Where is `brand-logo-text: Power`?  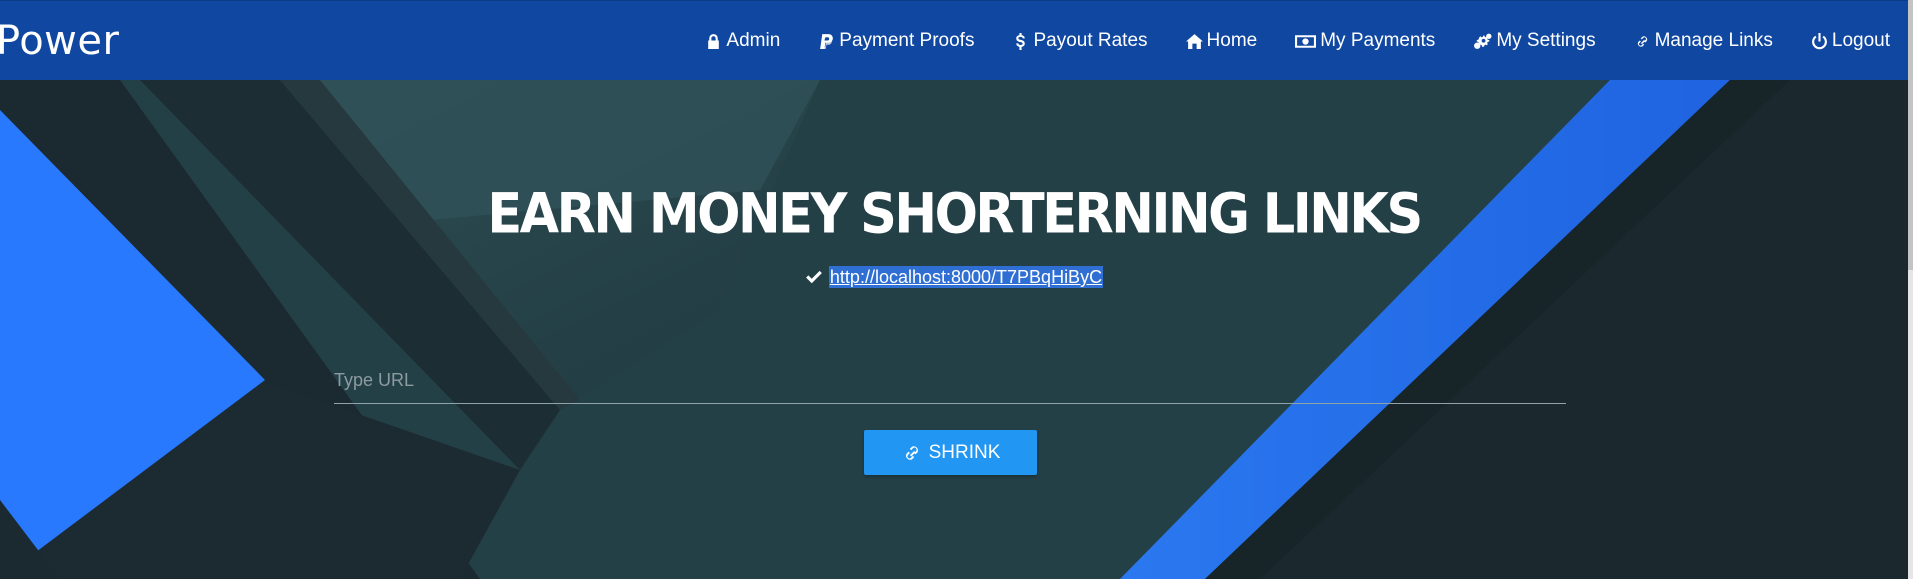
brand-logo-text: Power is located at coordinates (59, 41).